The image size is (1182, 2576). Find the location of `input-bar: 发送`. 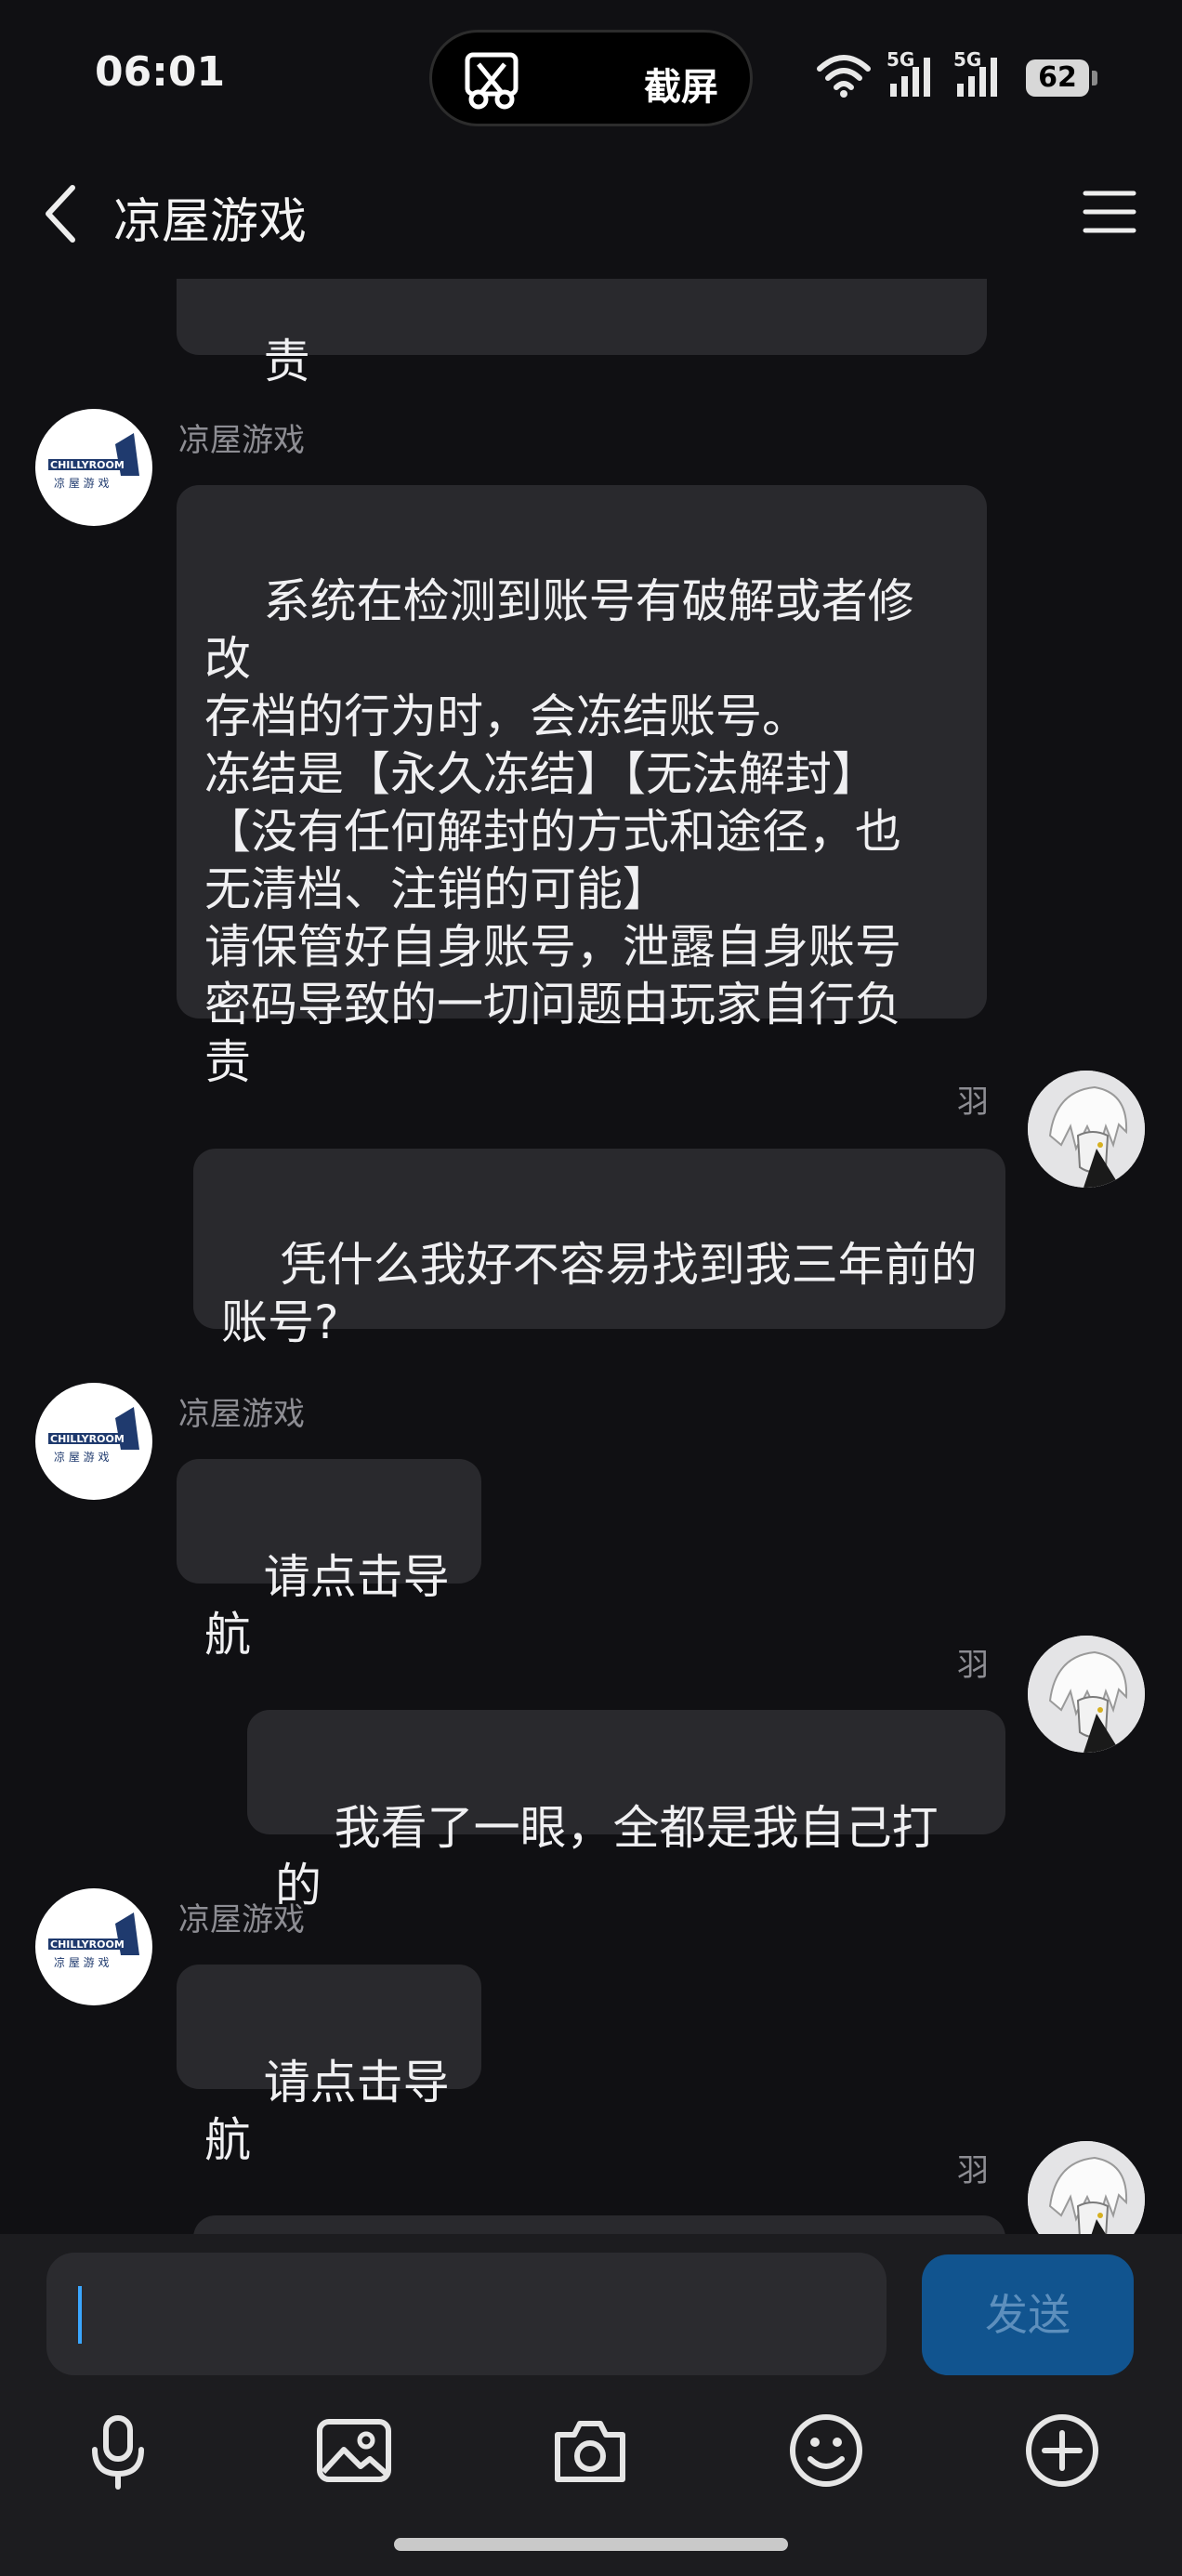

input-bar: 发送 is located at coordinates (591, 2405).